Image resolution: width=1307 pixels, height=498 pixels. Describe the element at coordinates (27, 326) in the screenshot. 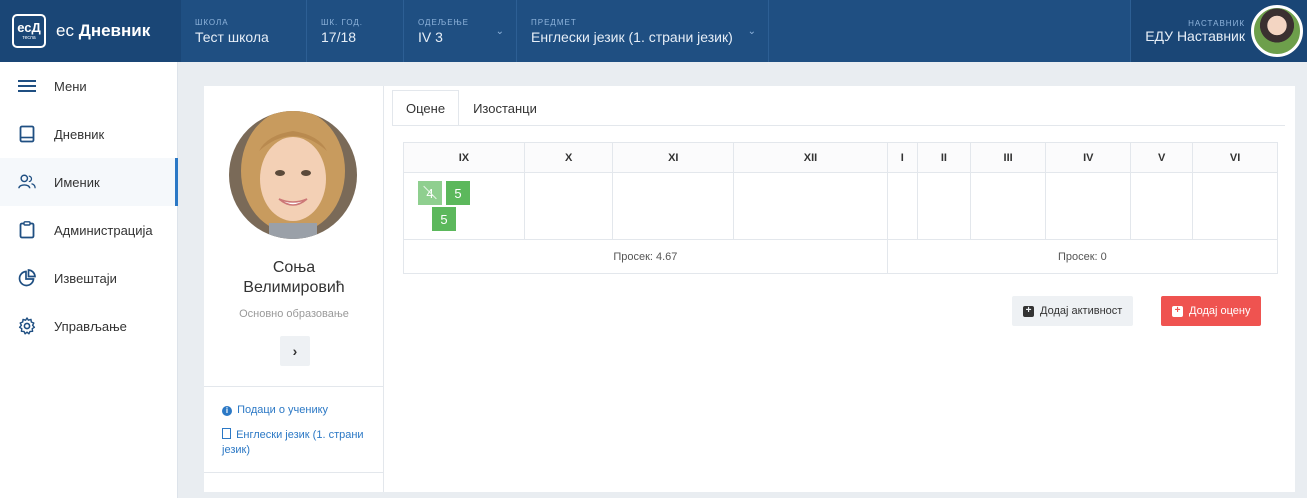

I see `gear-icon` at that location.